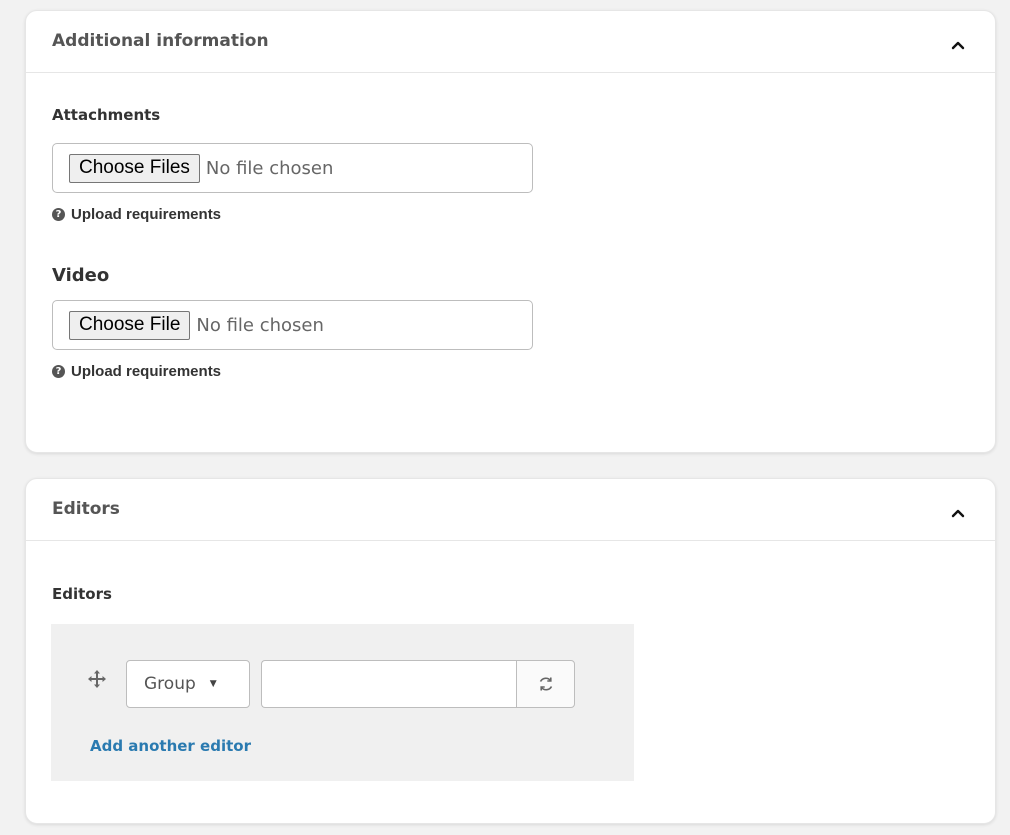 The image size is (1010, 835). Describe the element at coordinates (510, 214) in the screenshot. I see `attachments-upload-requirements: ? Upload requirements` at that location.